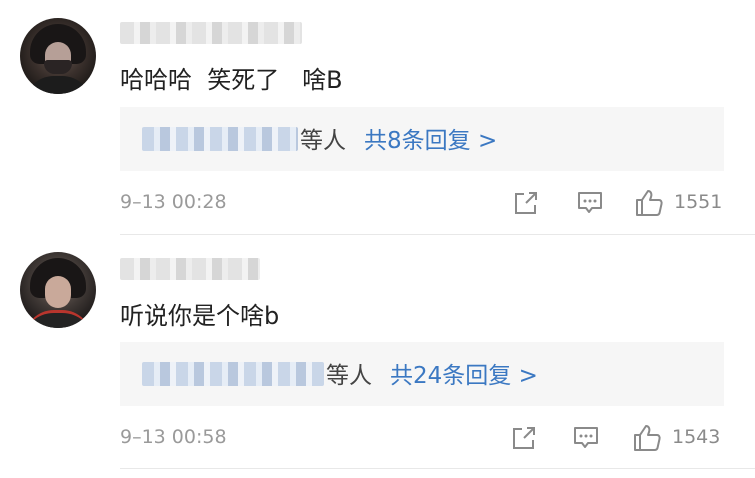 The image size is (755, 478). I want to click on reply-preview: 等人 共24条回复 >, so click(422, 374).